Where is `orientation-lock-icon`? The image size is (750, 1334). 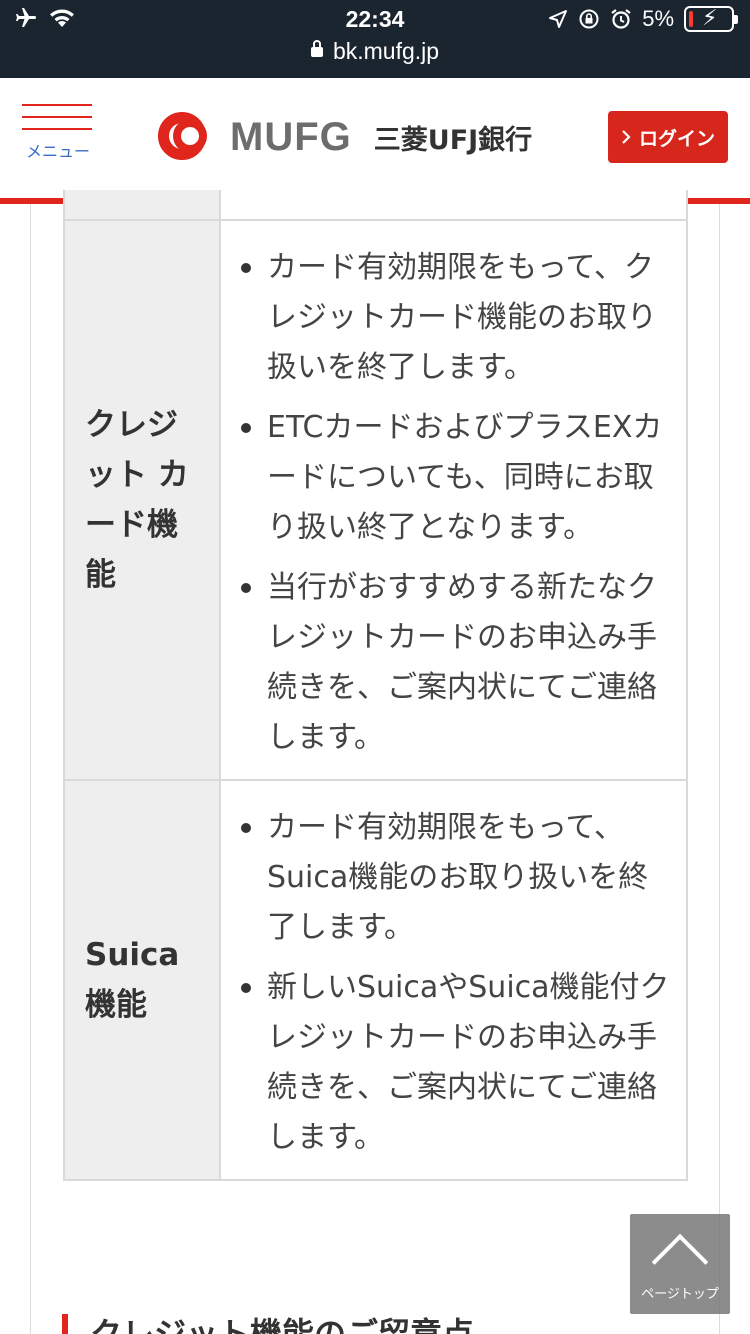 orientation-lock-icon is located at coordinates (589, 19).